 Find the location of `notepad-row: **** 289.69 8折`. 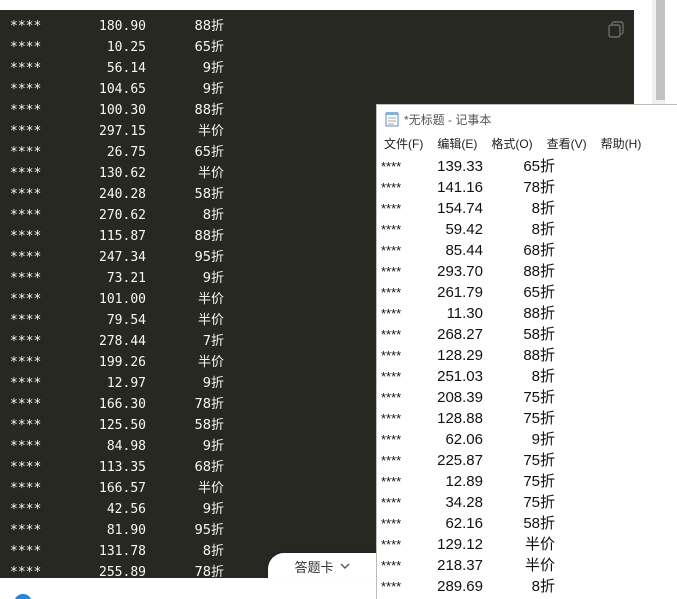

notepad-row: **** 289.69 8折 is located at coordinates (468, 586).